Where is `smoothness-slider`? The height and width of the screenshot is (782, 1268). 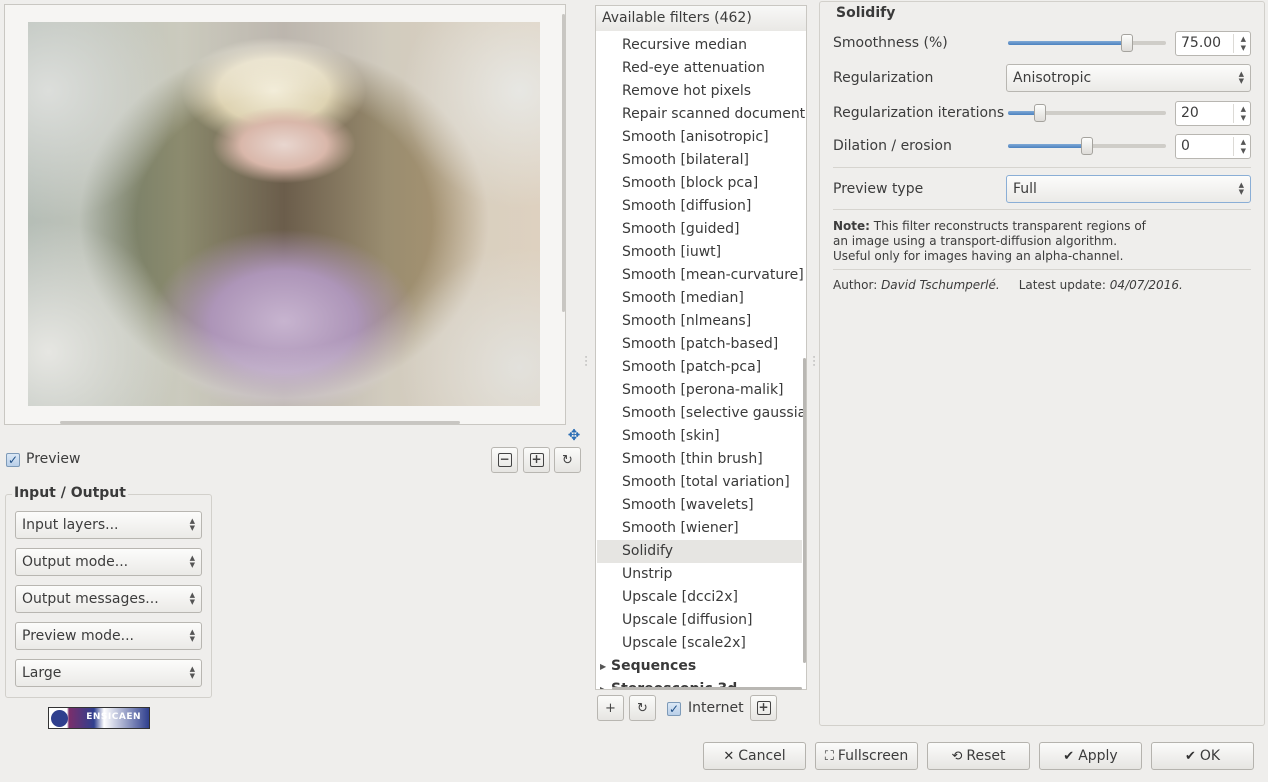
smoothness-slider is located at coordinates (1087, 43).